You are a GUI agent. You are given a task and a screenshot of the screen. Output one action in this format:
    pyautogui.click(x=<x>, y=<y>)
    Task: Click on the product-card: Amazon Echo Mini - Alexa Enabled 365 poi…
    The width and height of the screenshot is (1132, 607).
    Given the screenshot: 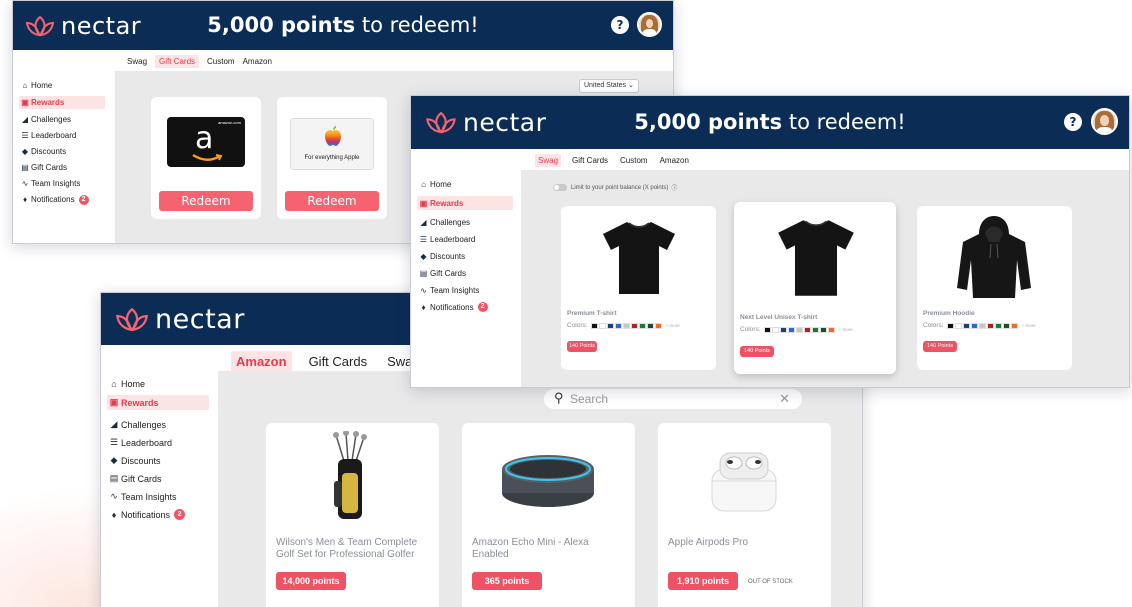 What is the action you would take?
    pyautogui.click(x=548, y=515)
    